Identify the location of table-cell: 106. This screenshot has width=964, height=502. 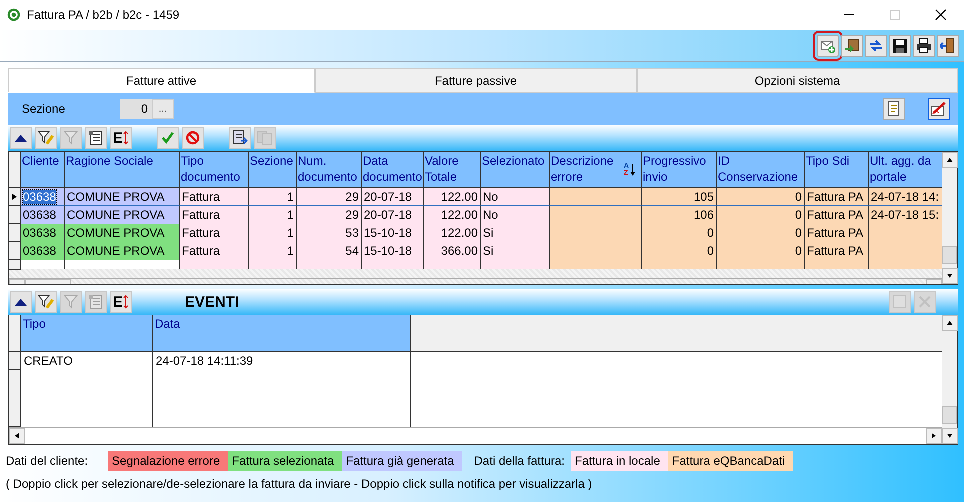
(679, 215).